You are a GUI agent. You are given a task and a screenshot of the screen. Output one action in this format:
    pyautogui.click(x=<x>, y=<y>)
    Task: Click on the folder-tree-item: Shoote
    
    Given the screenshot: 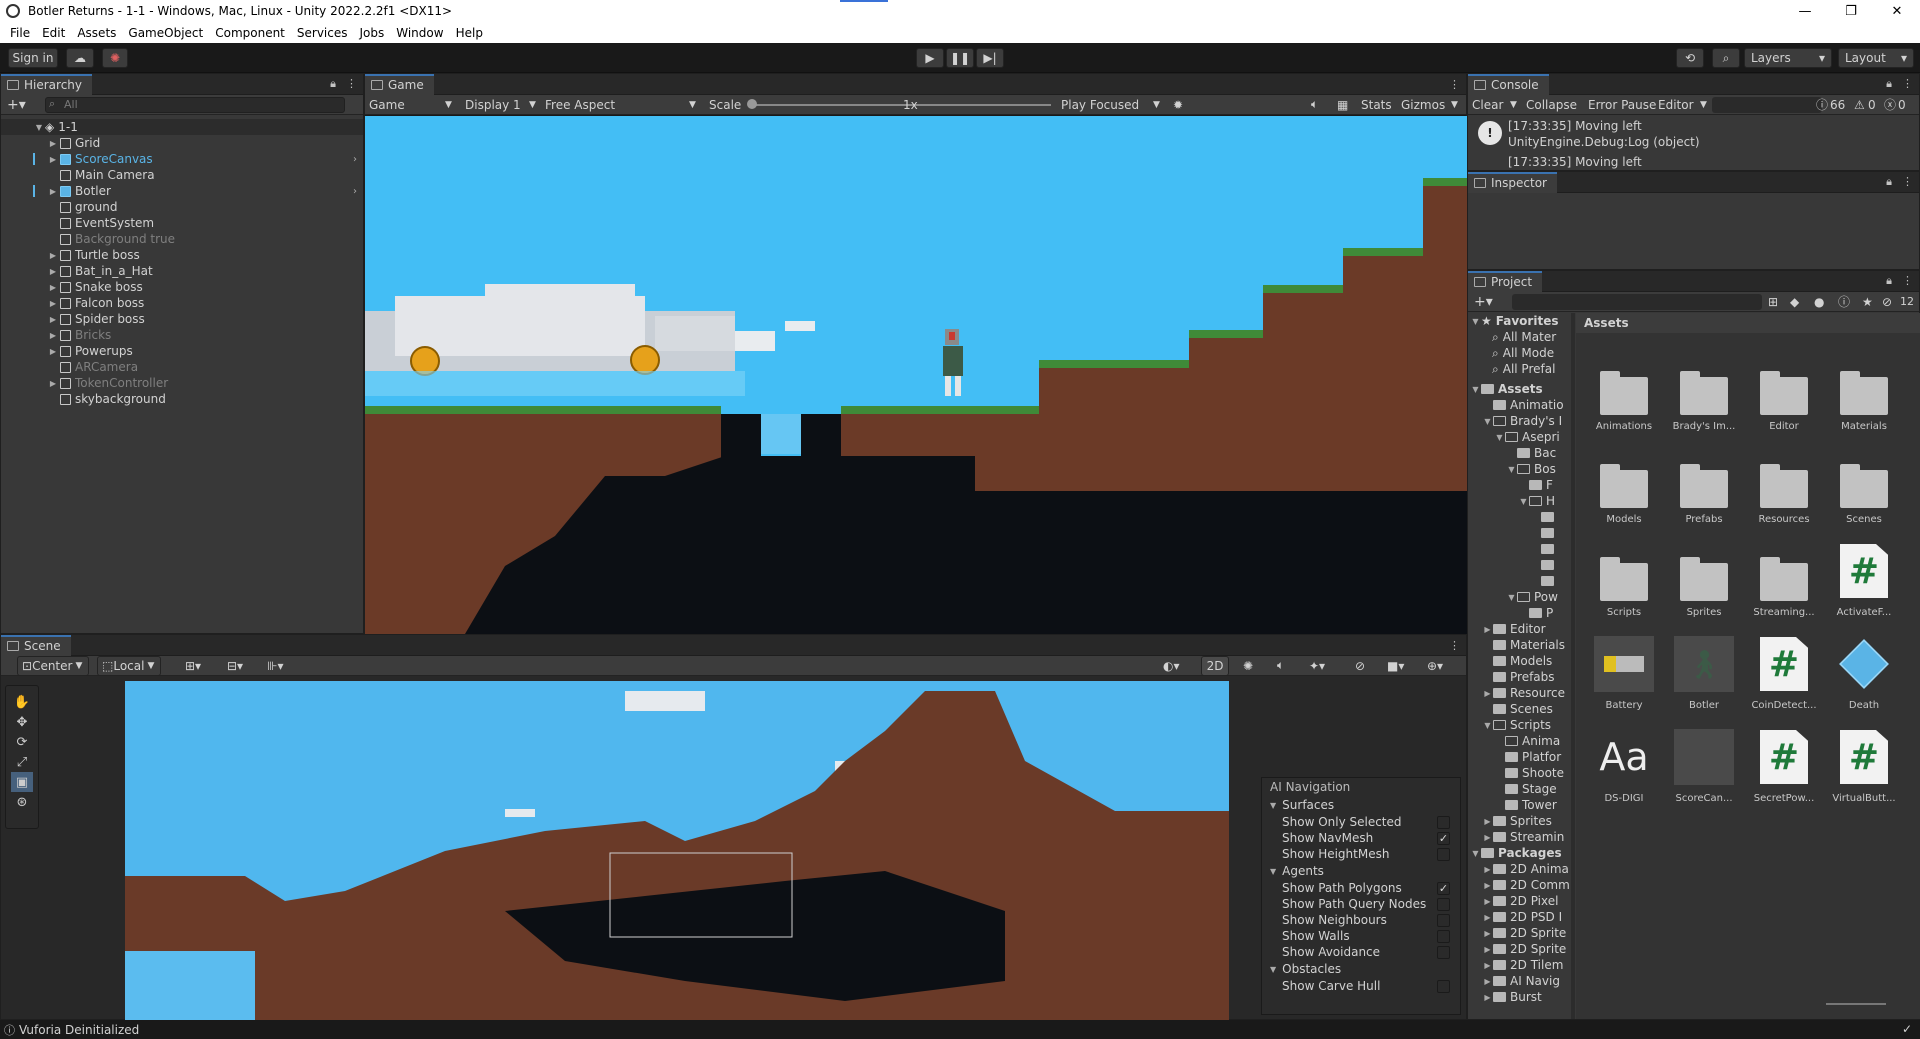 What is the action you would take?
    pyautogui.click(x=1519, y=773)
    